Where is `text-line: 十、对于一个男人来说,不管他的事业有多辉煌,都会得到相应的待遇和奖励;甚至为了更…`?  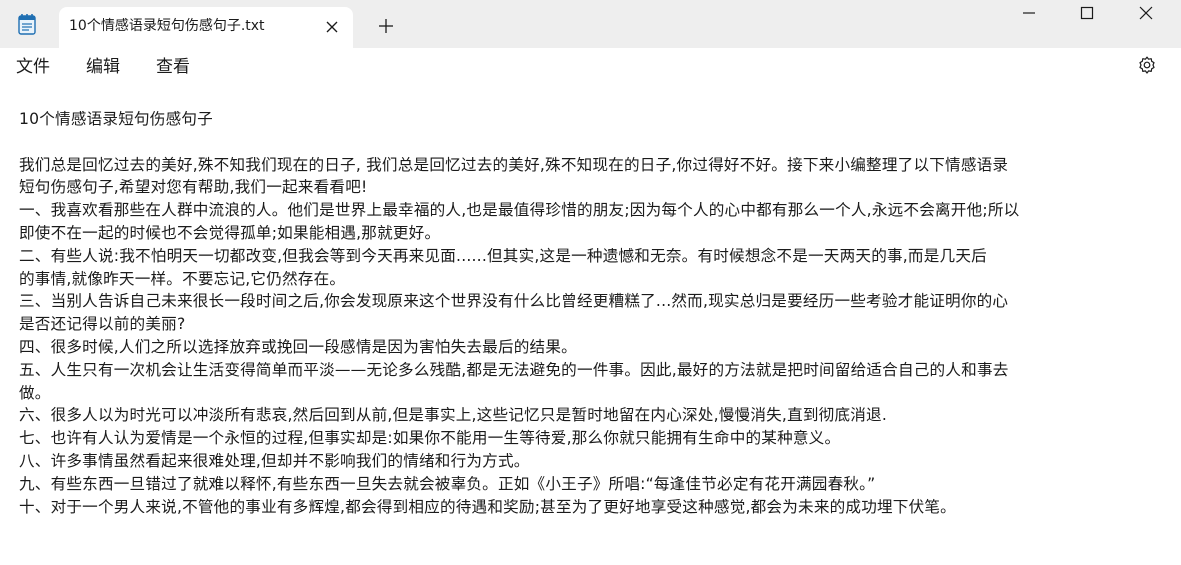 text-line: 十、对于一个男人来说,不管他的事业有多辉煌,都会得到相应的待遇和奖励;甚至为了更… is located at coordinates (487, 506).